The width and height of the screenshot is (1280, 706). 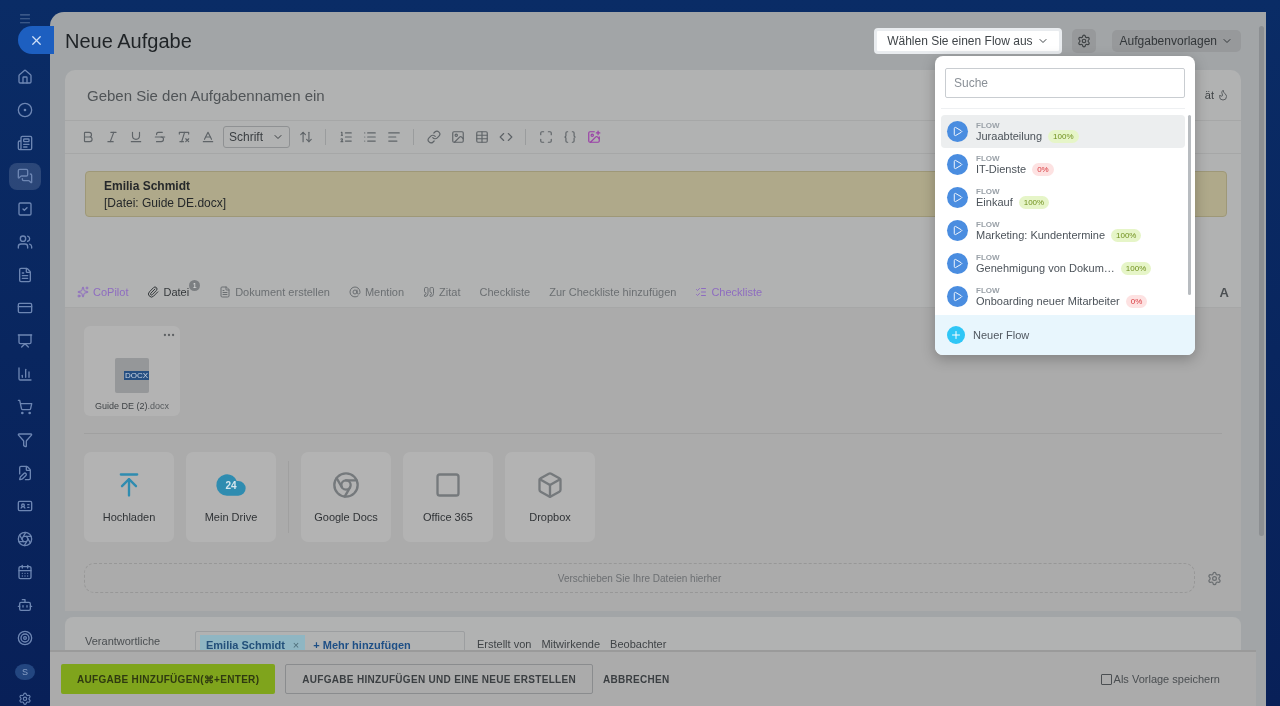 What do you see at coordinates (994, 202) in the screenshot?
I see `flow-name: Einkauf` at bounding box center [994, 202].